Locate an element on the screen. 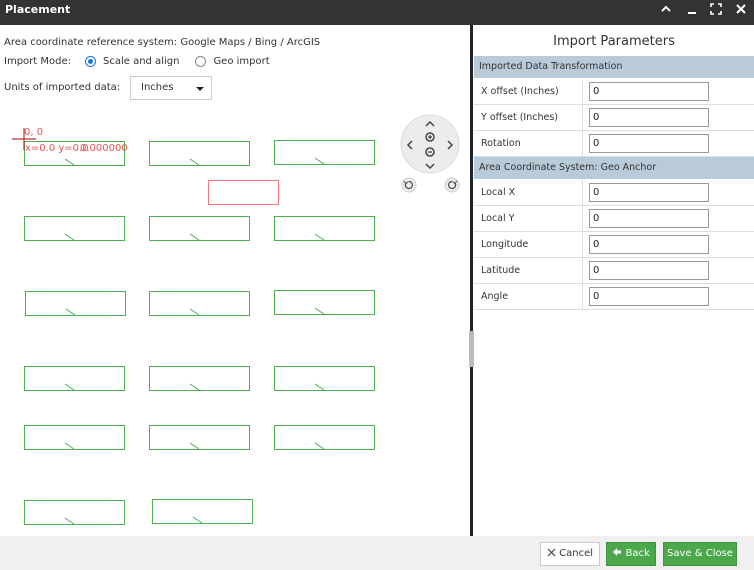  cancel-x-icon is located at coordinates (551, 552).